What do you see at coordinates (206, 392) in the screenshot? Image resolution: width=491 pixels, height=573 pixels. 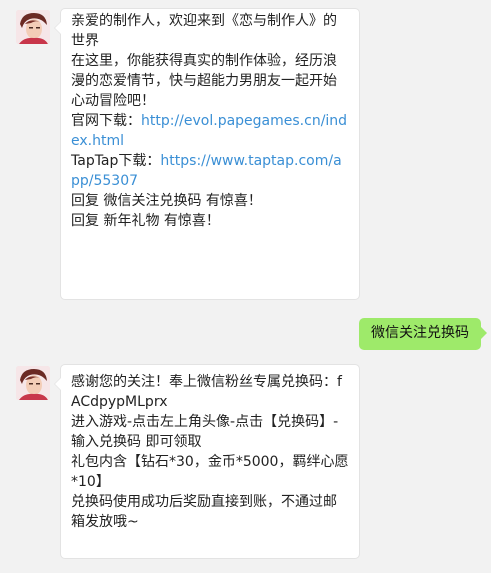 I see `message-text: 感谢您的关注！奉上微信粉丝专属兑换码：fACdpypMLprx` at bounding box center [206, 392].